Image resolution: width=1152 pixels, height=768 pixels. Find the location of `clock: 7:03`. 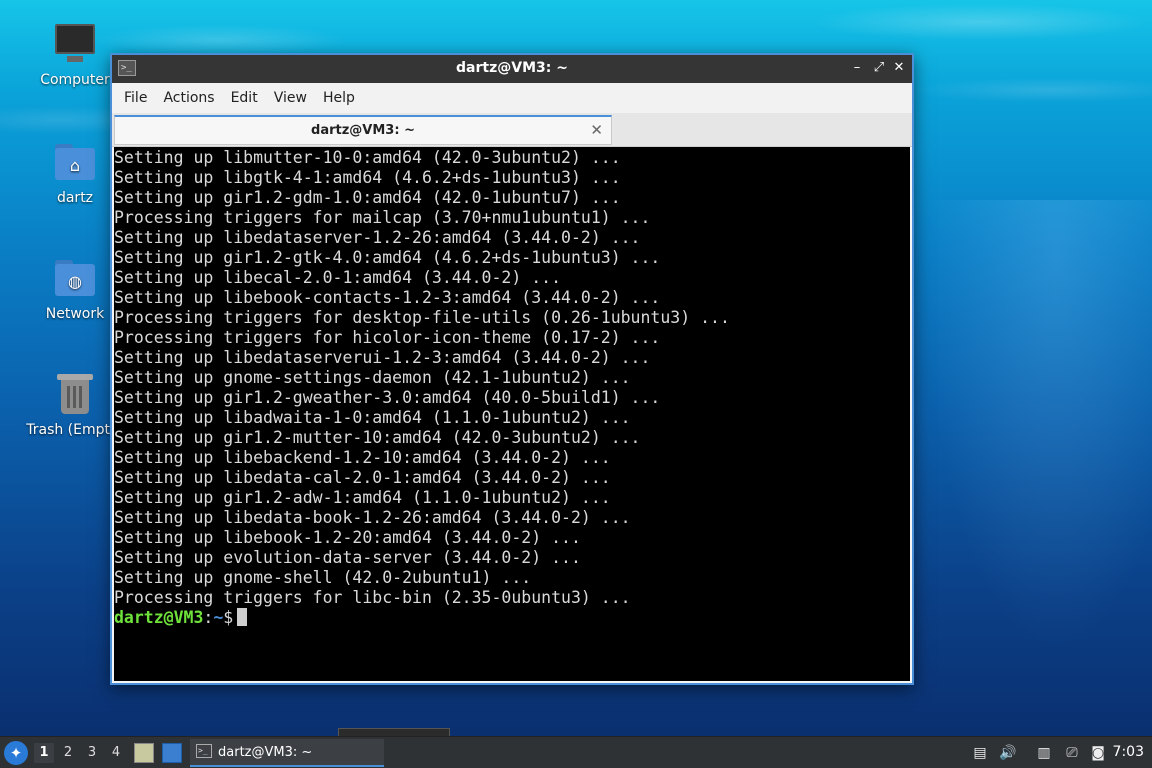

clock: 7:03 is located at coordinates (1128, 752).